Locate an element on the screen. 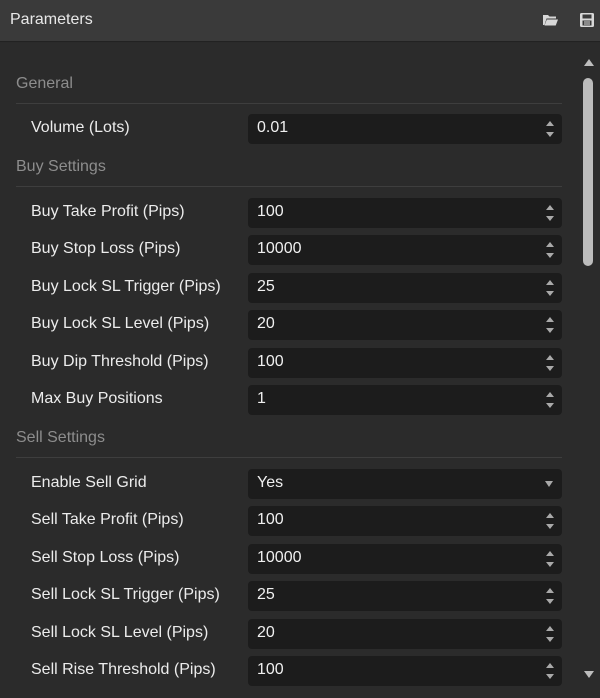  param-enable-sell-grid: Enable Sell Grid Yes is located at coordinates (286, 484).